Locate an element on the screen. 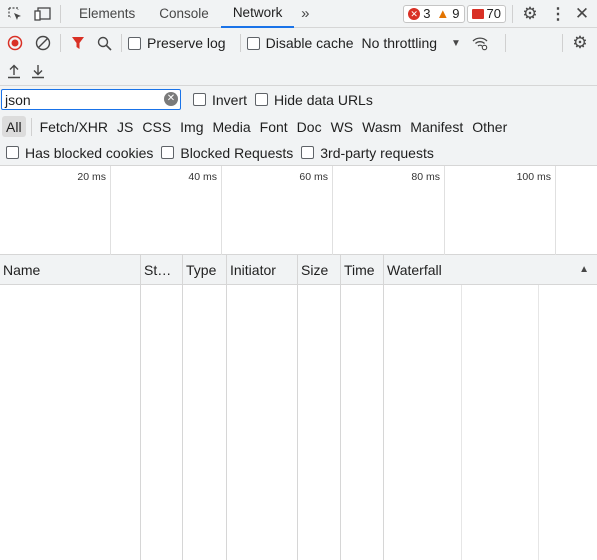  type-filter-other: Other is located at coordinates (489, 126).